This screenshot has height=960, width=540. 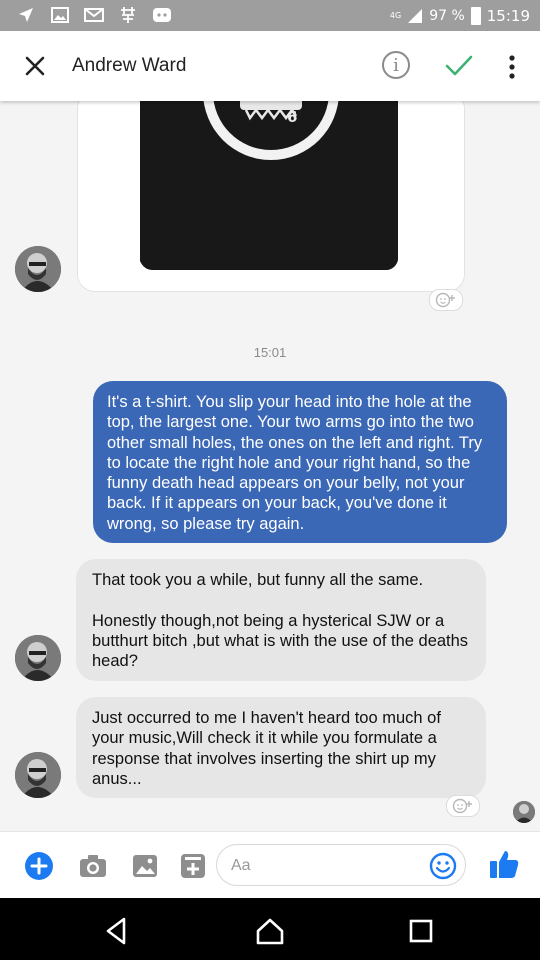 I want to click on signal-icon, so click(x=415, y=15).